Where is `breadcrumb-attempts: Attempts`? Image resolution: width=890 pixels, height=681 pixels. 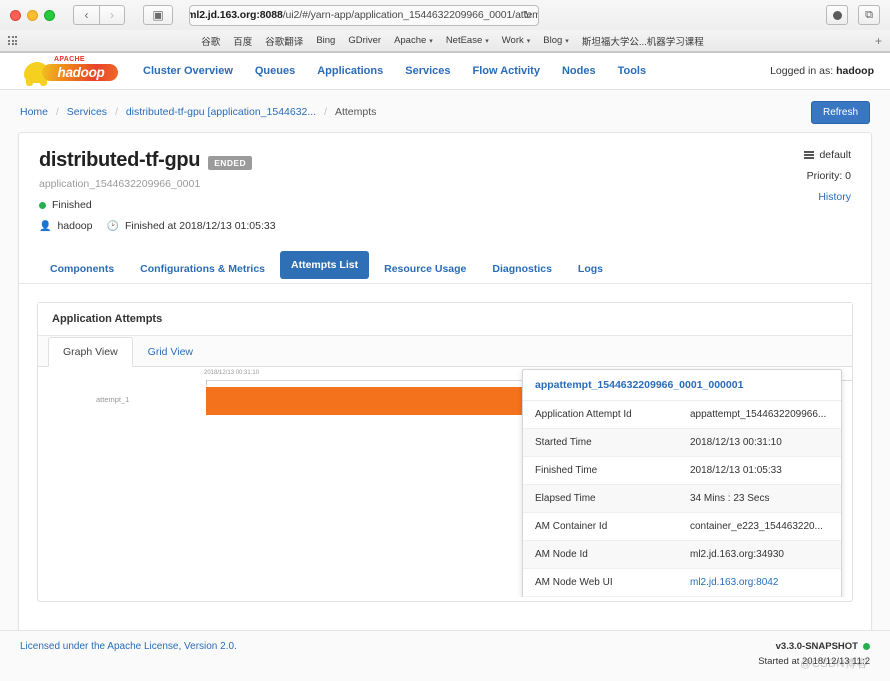
breadcrumb-attempts: Attempts is located at coordinates (355, 112).